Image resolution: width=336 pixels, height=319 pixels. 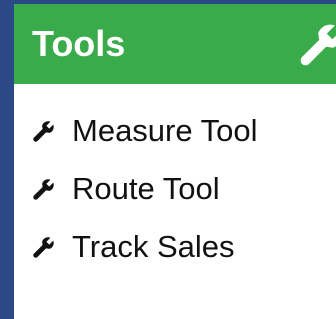 I want to click on tool-item-label: Route Tool, so click(x=146, y=188).